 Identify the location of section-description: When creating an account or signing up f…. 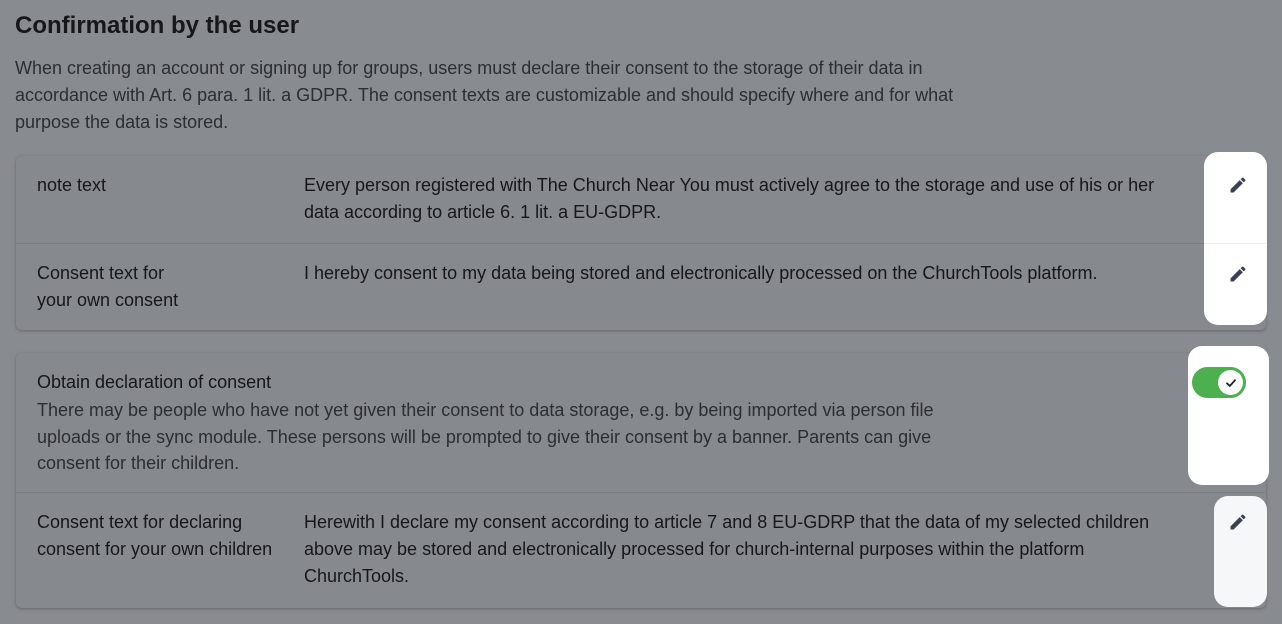
(484, 95).